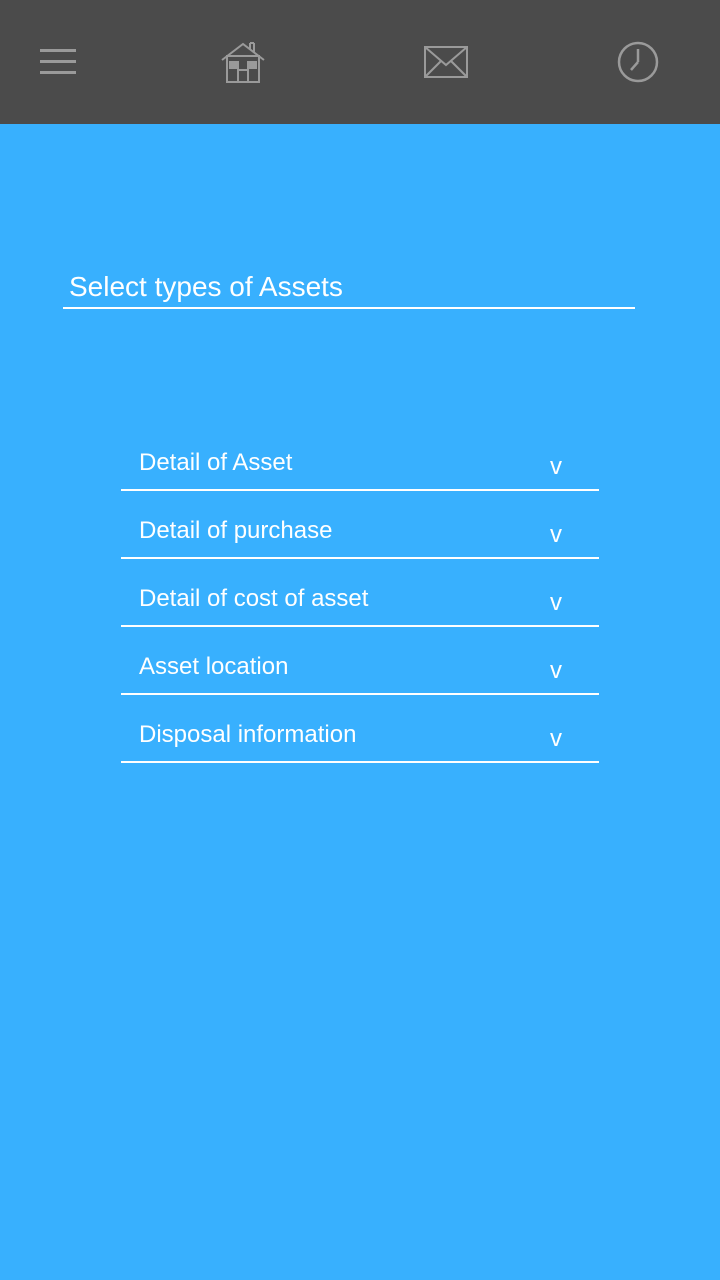  I want to click on history-button, so click(638, 62).